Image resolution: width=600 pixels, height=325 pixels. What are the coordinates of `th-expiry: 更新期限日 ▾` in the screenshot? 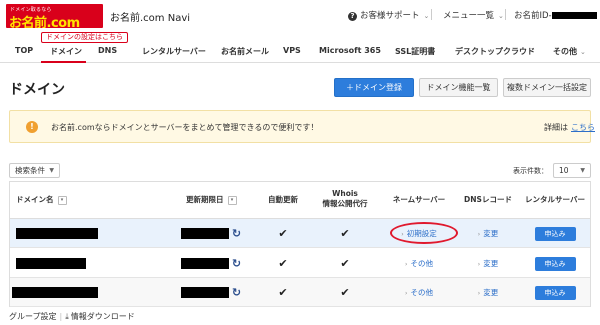 It's located at (211, 200).